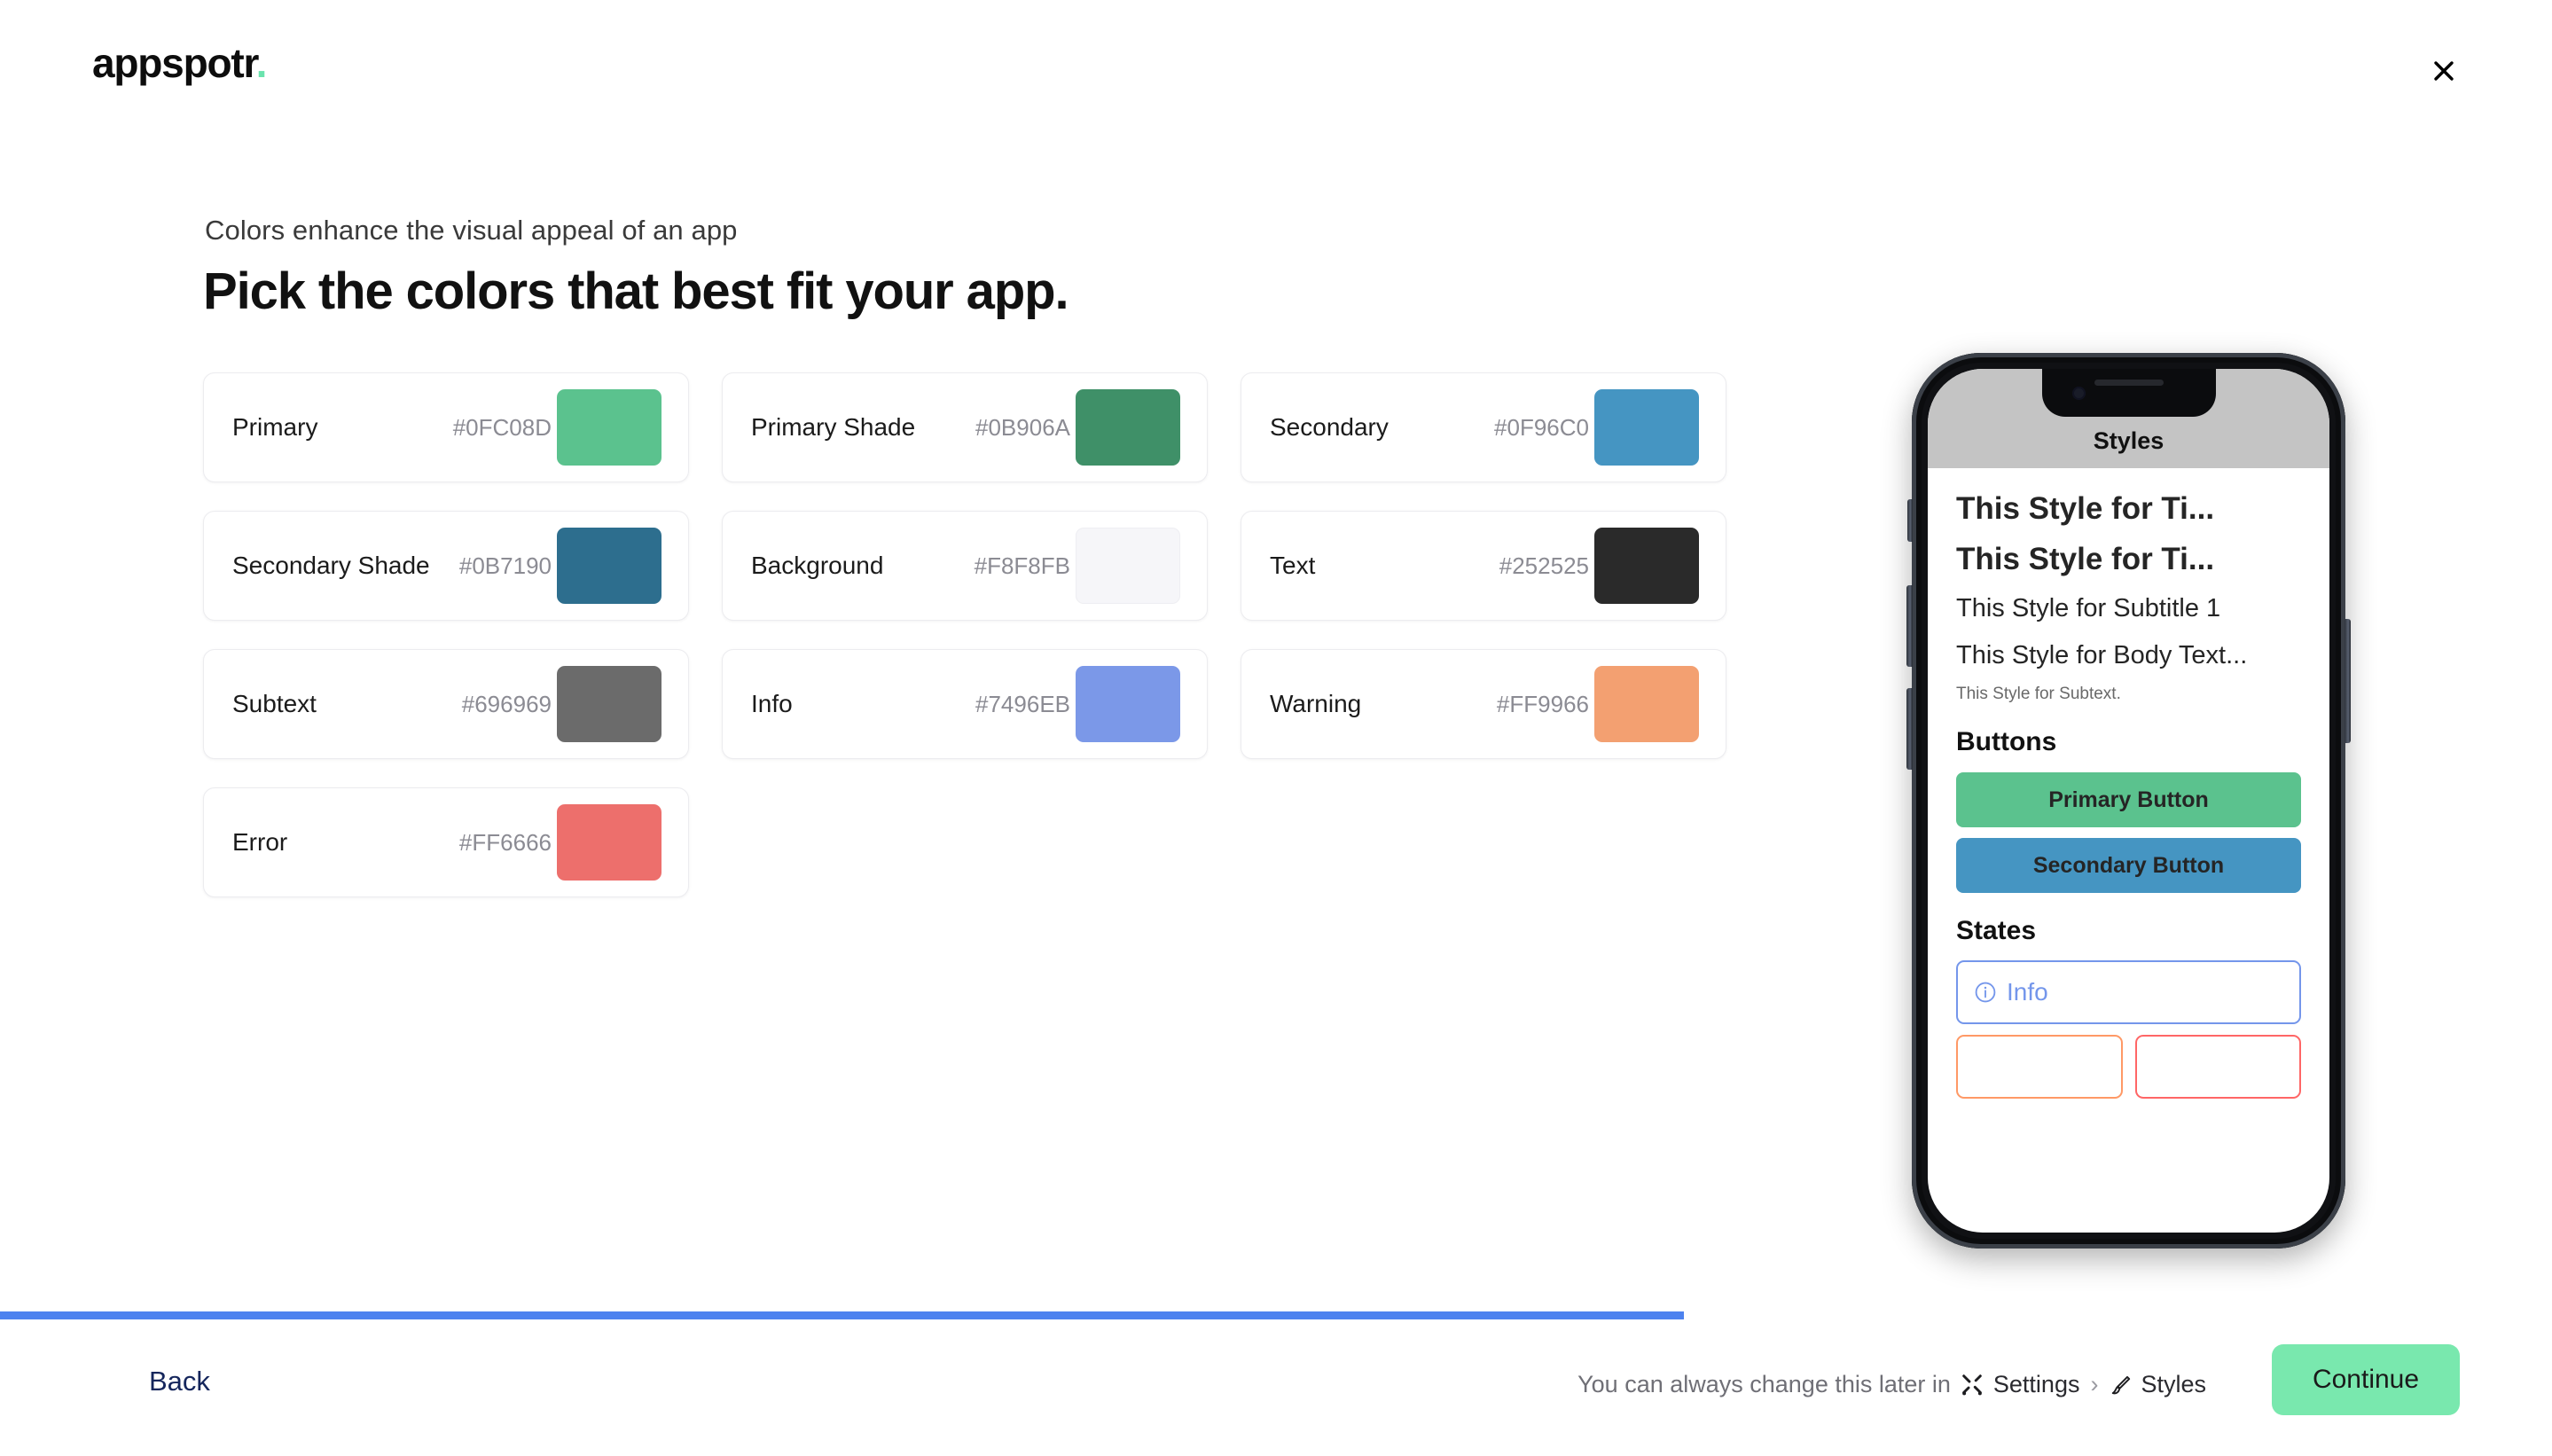 This screenshot has height=1456, width=2552. What do you see at coordinates (2088, 608) in the screenshot?
I see `preview-subtitle: This Style for Subtitle 1` at bounding box center [2088, 608].